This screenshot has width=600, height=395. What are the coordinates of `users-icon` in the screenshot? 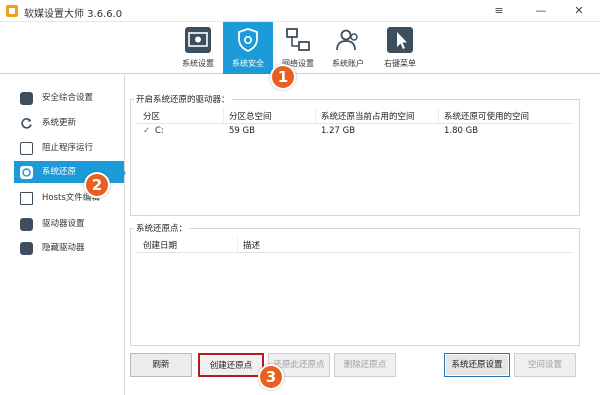 It's located at (348, 40).